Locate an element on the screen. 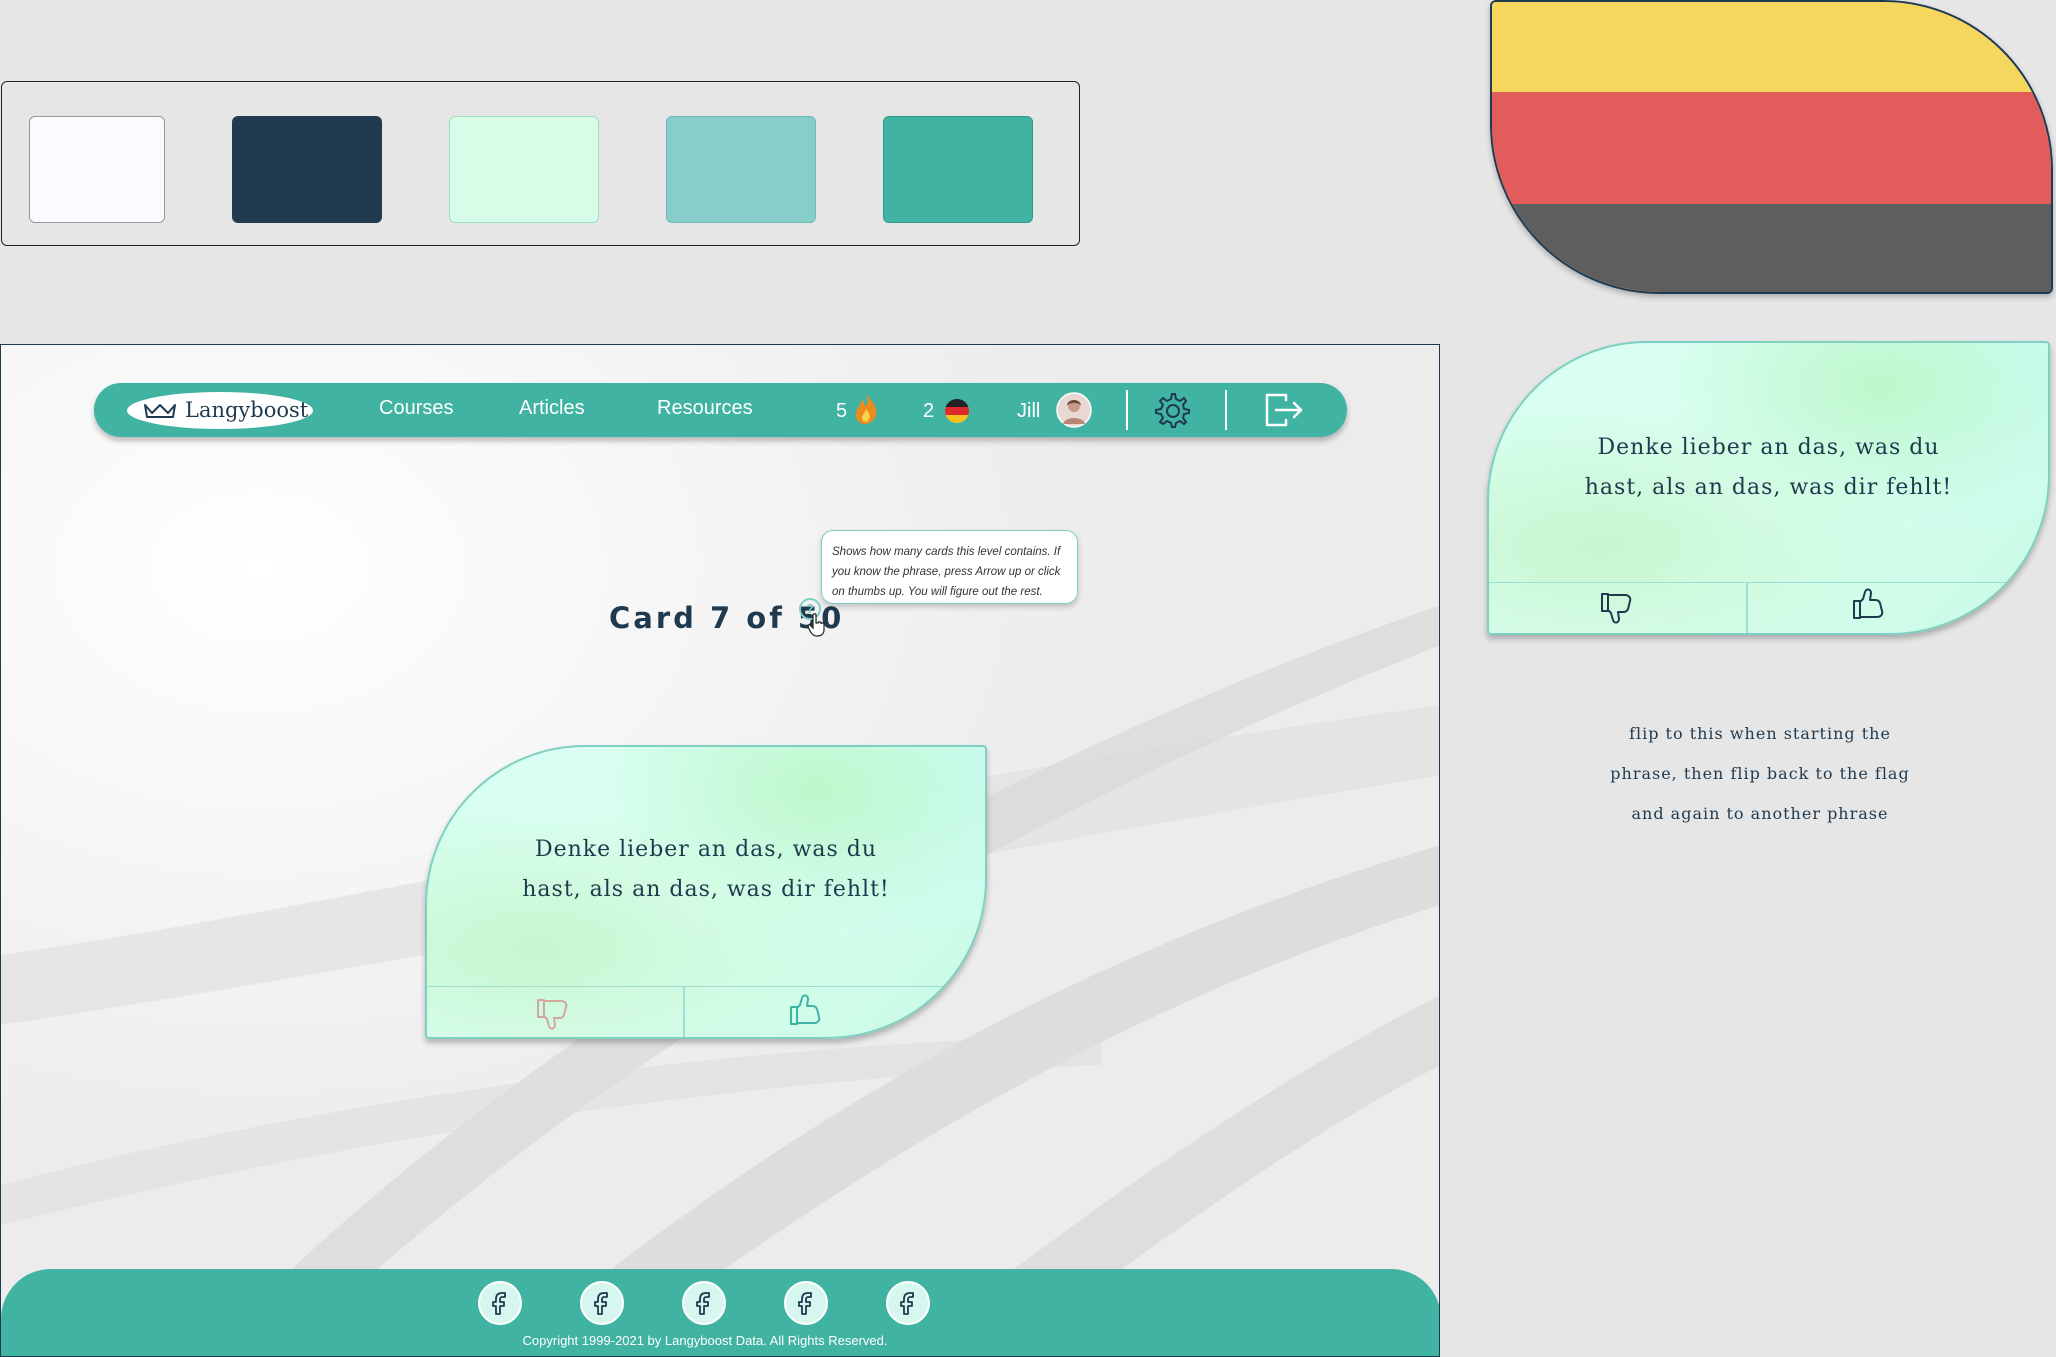 This screenshot has height=1357, width=2056. brand-logo: Langyboost is located at coordinates (220, 410).